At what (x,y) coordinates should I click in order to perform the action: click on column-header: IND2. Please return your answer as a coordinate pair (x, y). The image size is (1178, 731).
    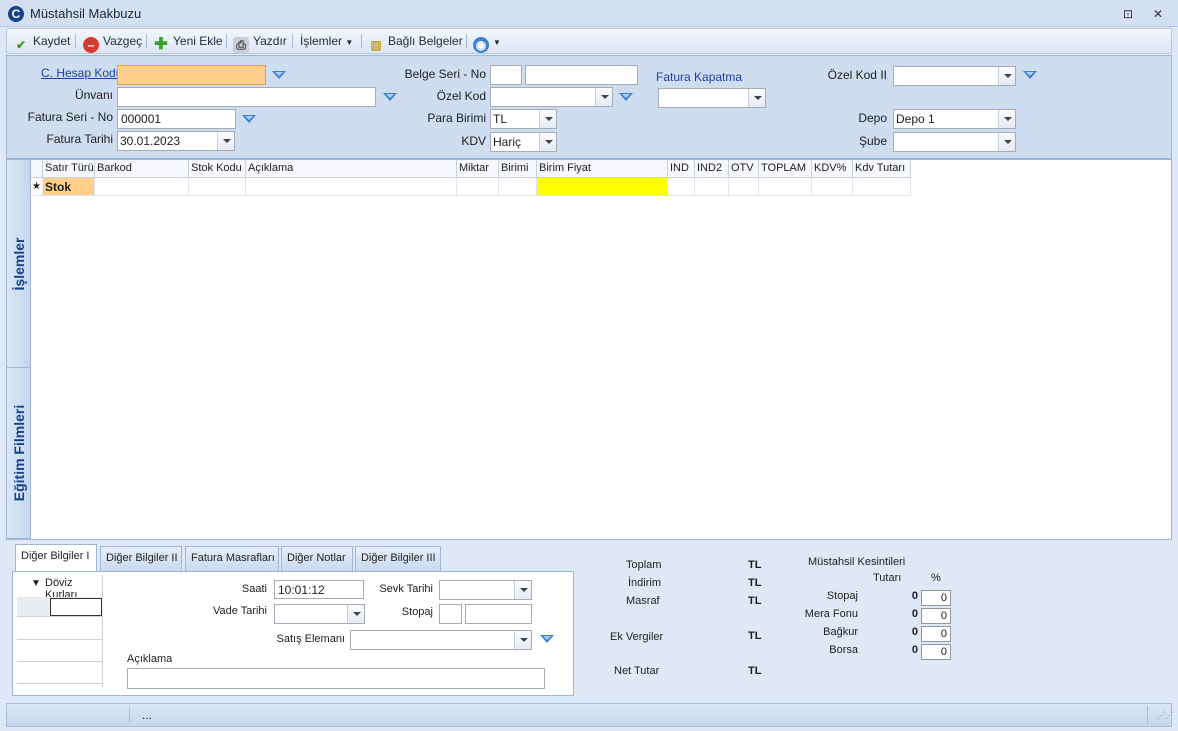
    Looking at the image, I should click on (712, 169).